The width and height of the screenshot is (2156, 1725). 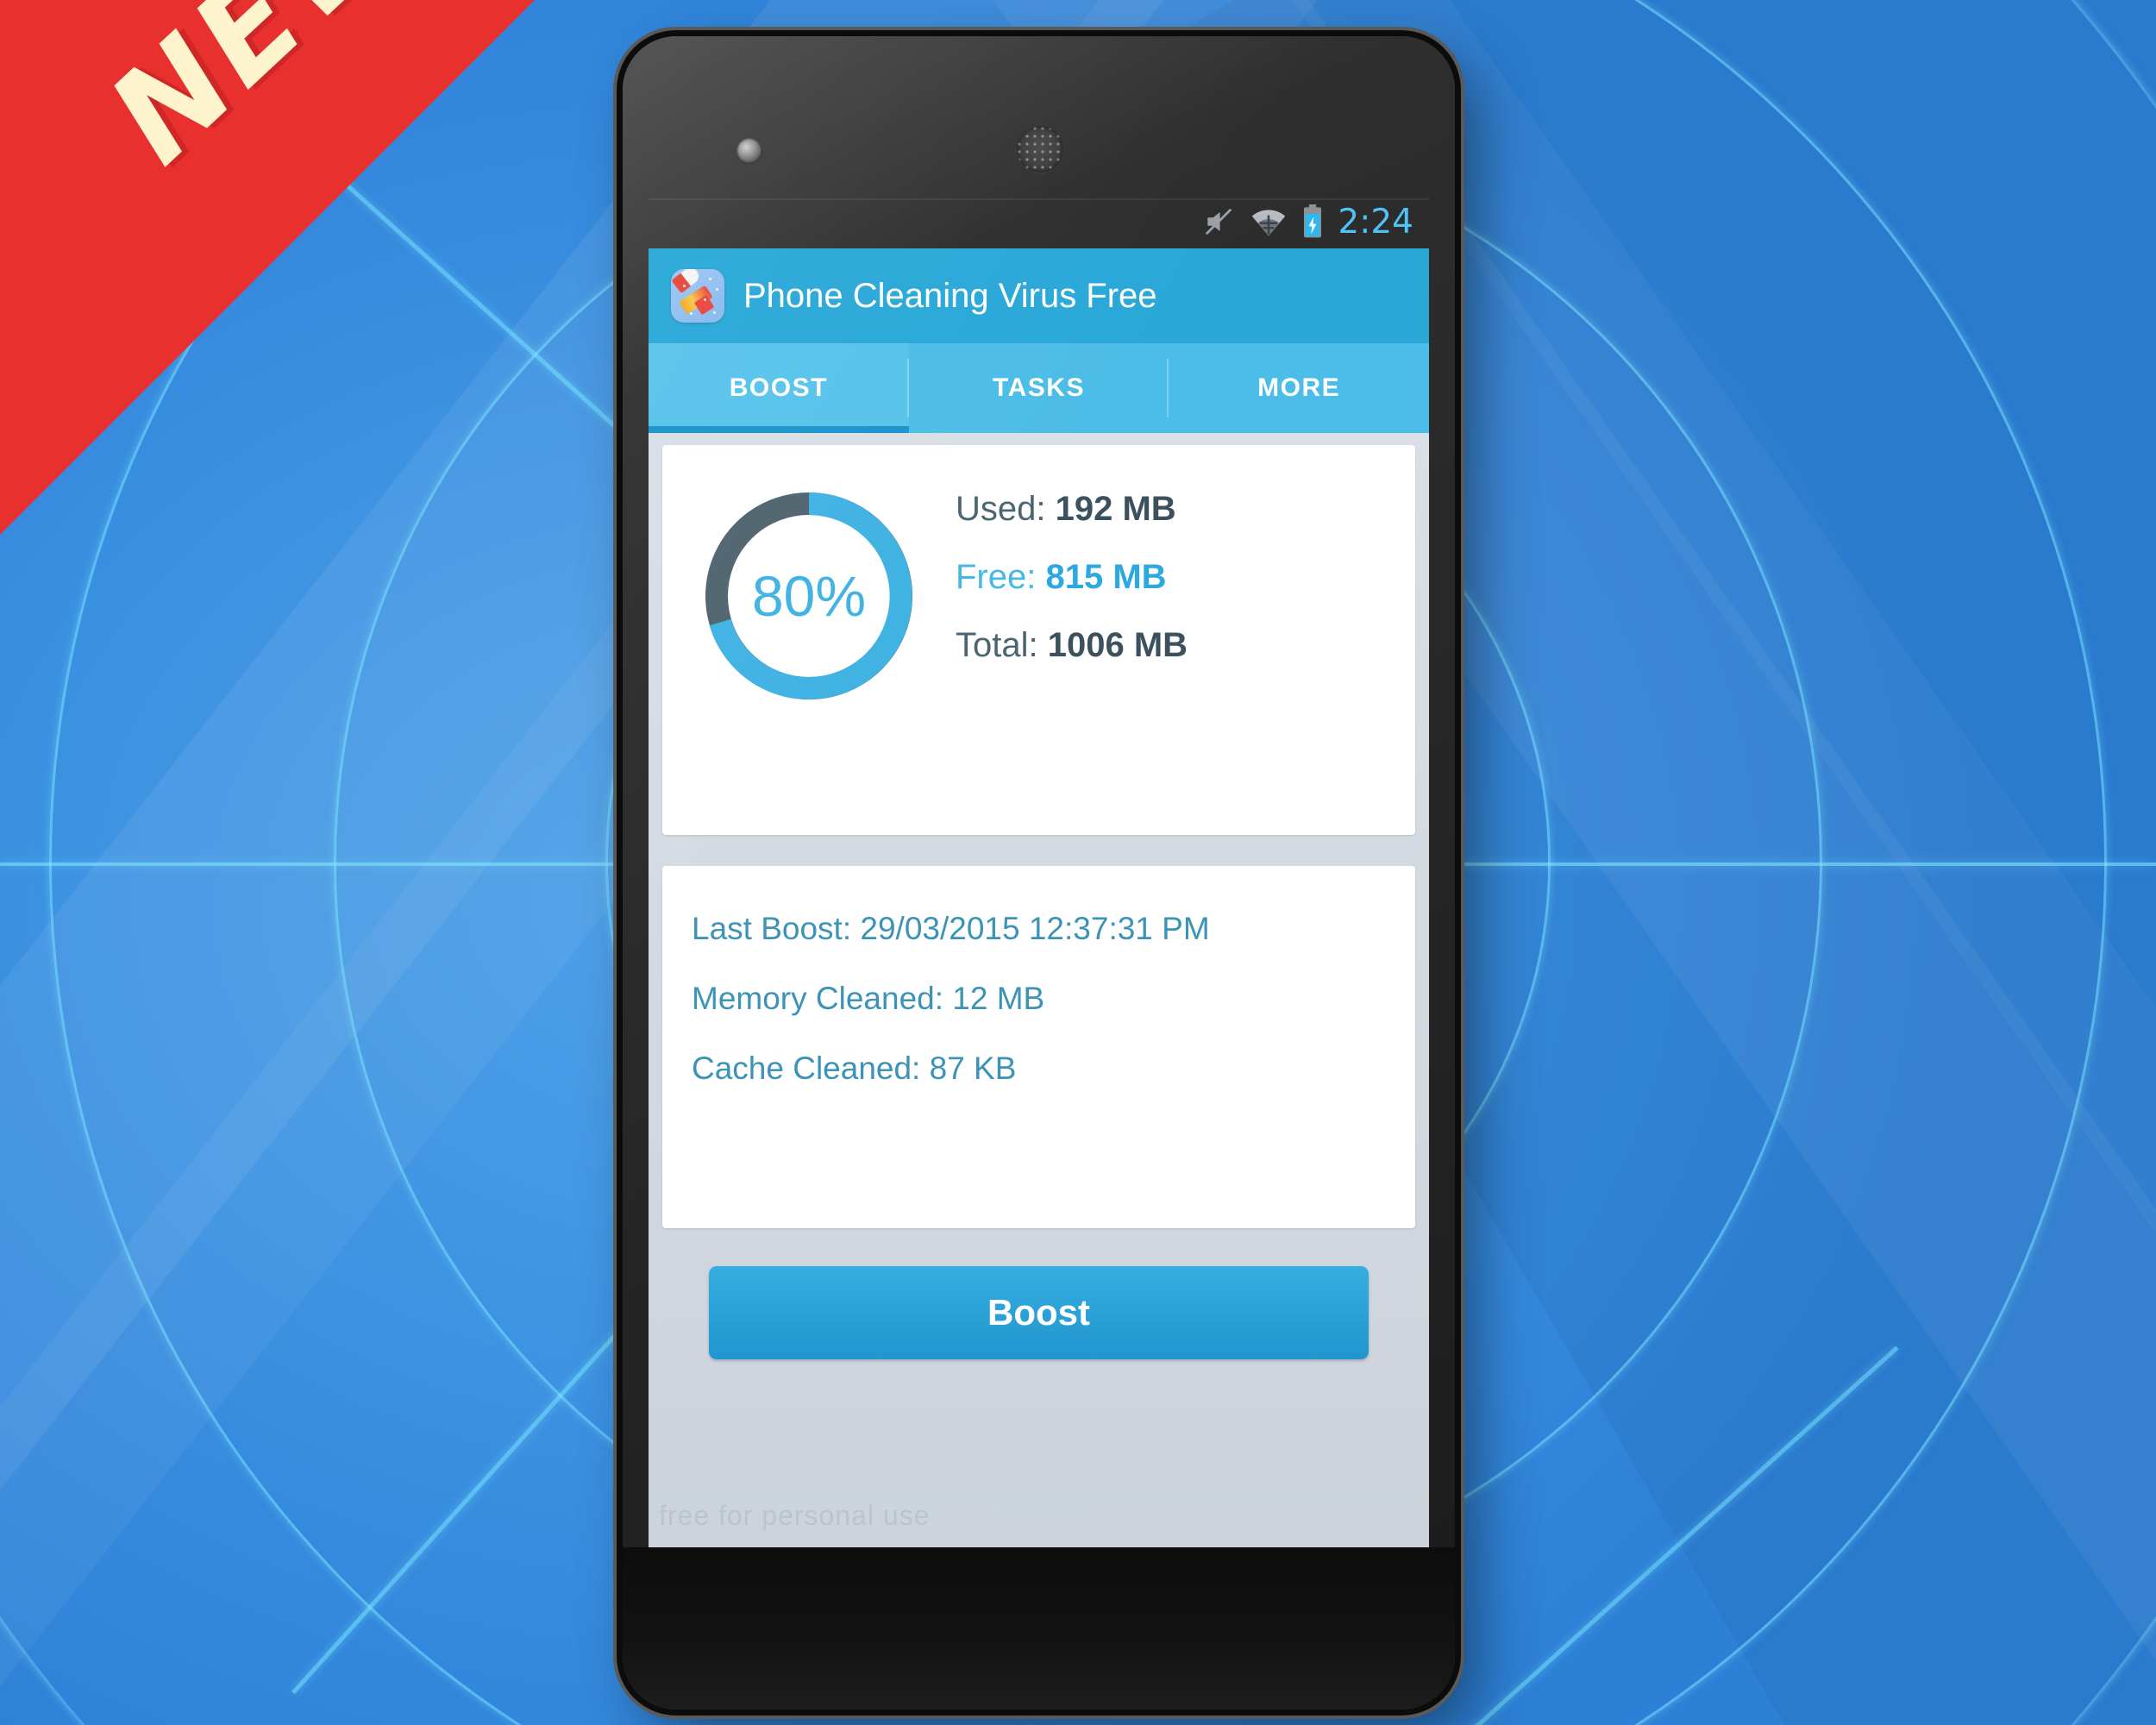 I want to click on memory-row-free: Free: 815 MB, so click(x=1185, y=577).